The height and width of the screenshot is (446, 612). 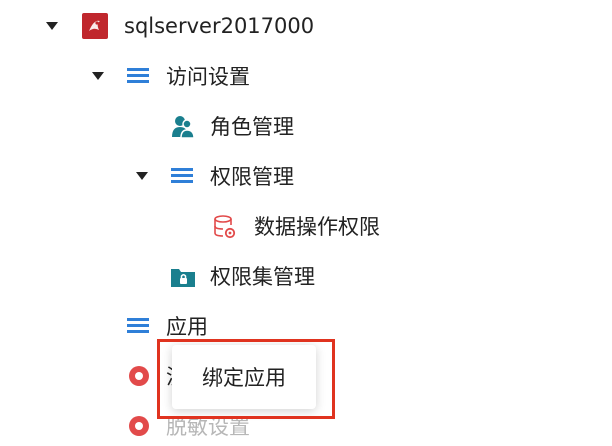 What do you see at coordinates (252, 177) in the screenshot?
I see `tree-node-label: 权限管理` at bounding box center [252, 177].